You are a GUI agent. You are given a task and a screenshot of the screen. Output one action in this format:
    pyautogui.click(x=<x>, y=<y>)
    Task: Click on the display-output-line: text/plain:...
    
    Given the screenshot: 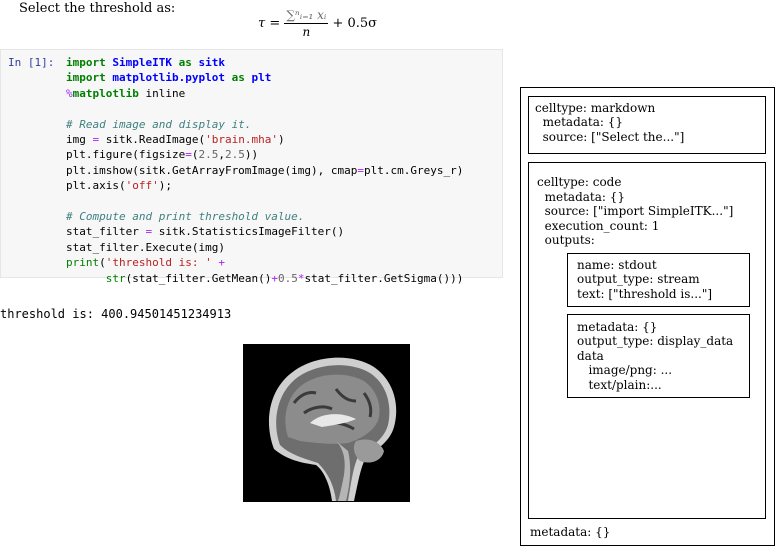 What is the action you would take?
    pyautogui.click(x=619, y=385)
    